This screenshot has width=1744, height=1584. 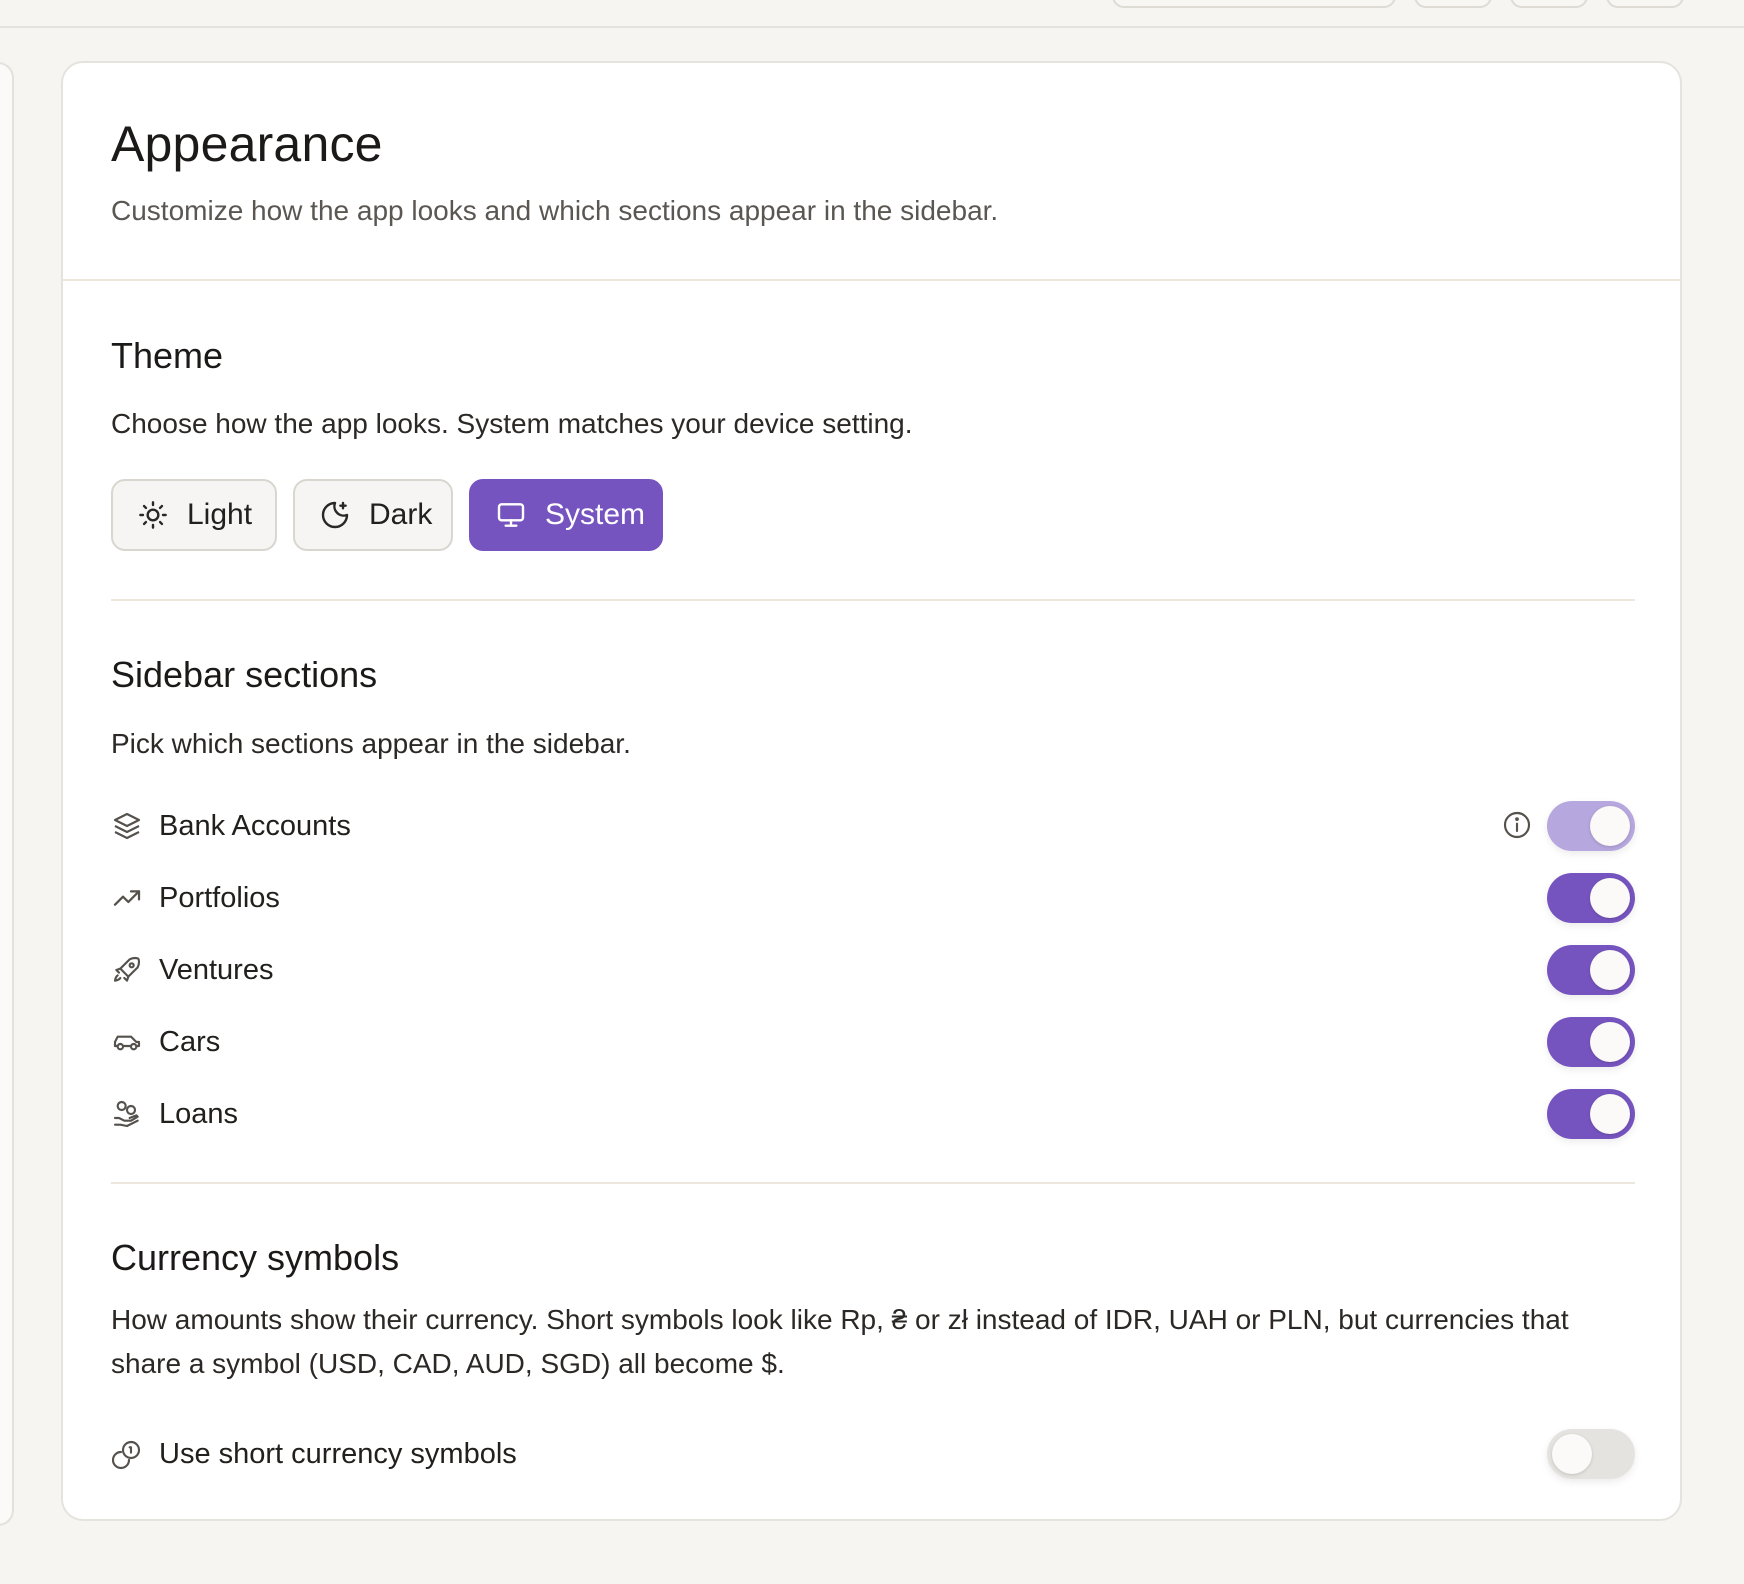 I want to click on sidebar-item-label: Cars, so click(x=190, y=1041).